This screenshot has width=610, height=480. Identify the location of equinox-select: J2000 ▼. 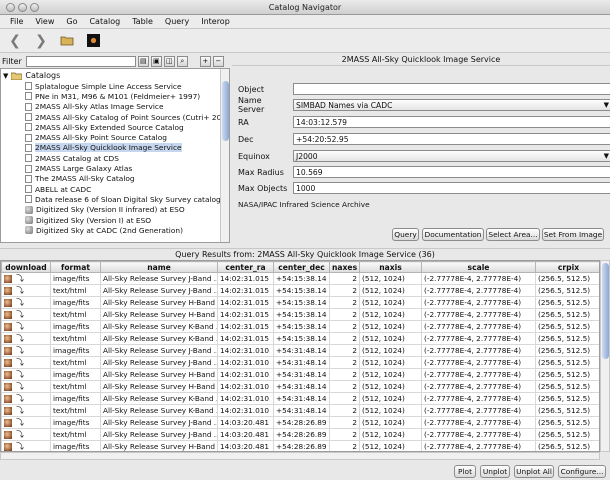
(451, 156).